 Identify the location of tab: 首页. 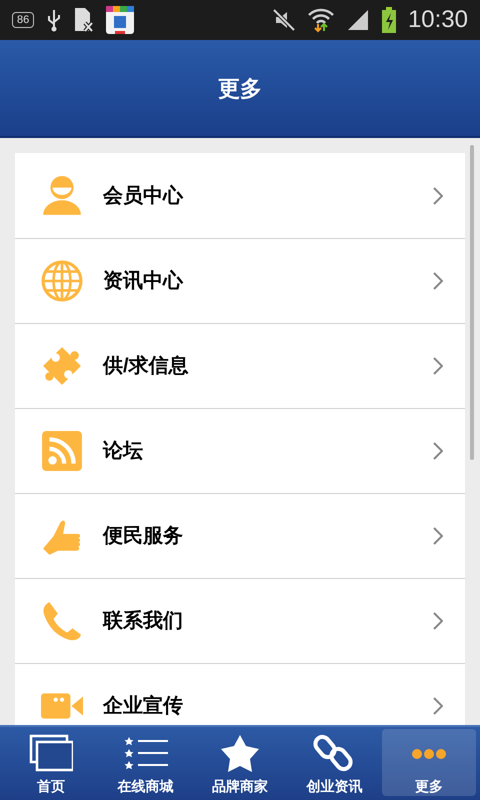
(51, 762).